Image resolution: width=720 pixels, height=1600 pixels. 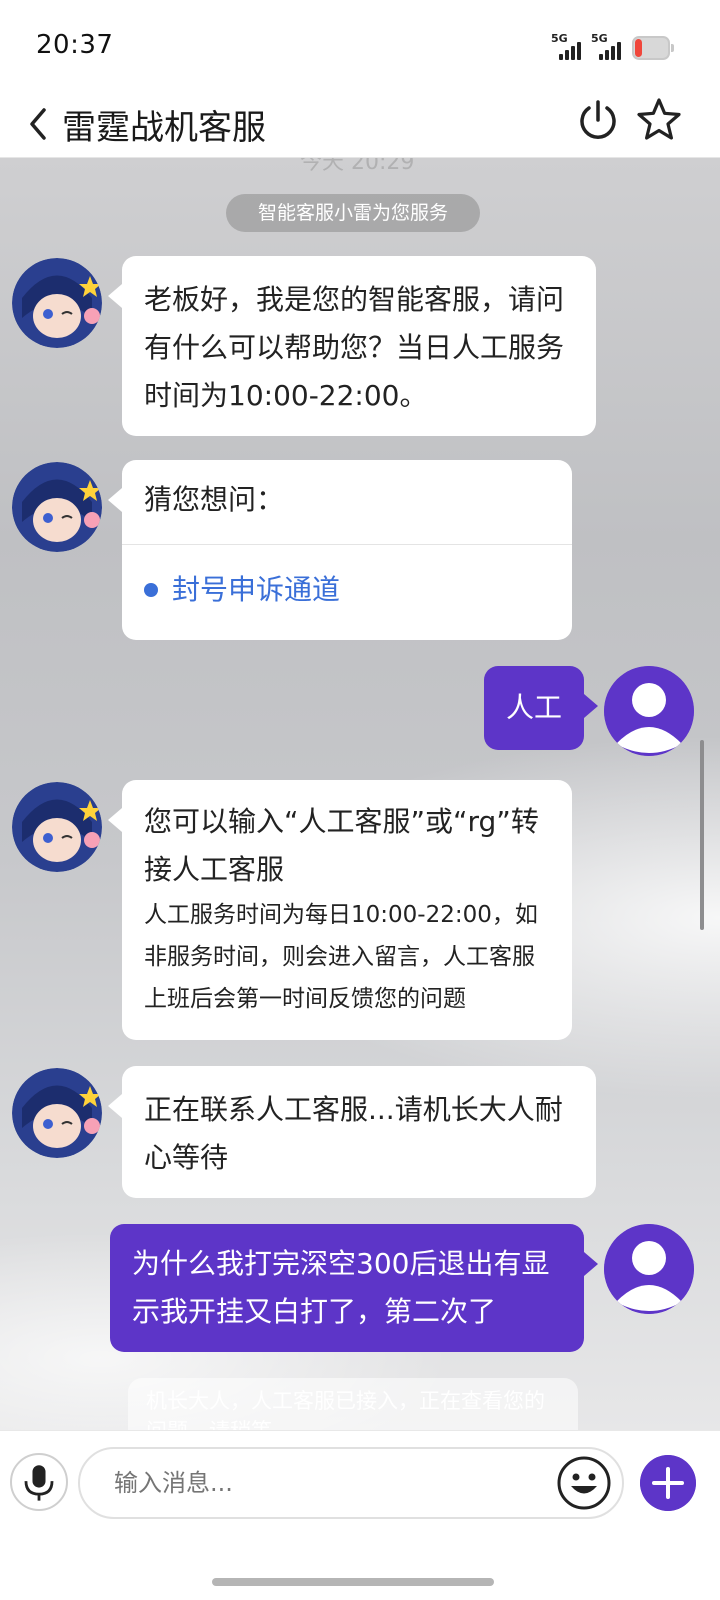 What do you see at coordinates (568, 46) in the screenshot?
I see `signal-icon: 5G` at bounding box center [568, 46].